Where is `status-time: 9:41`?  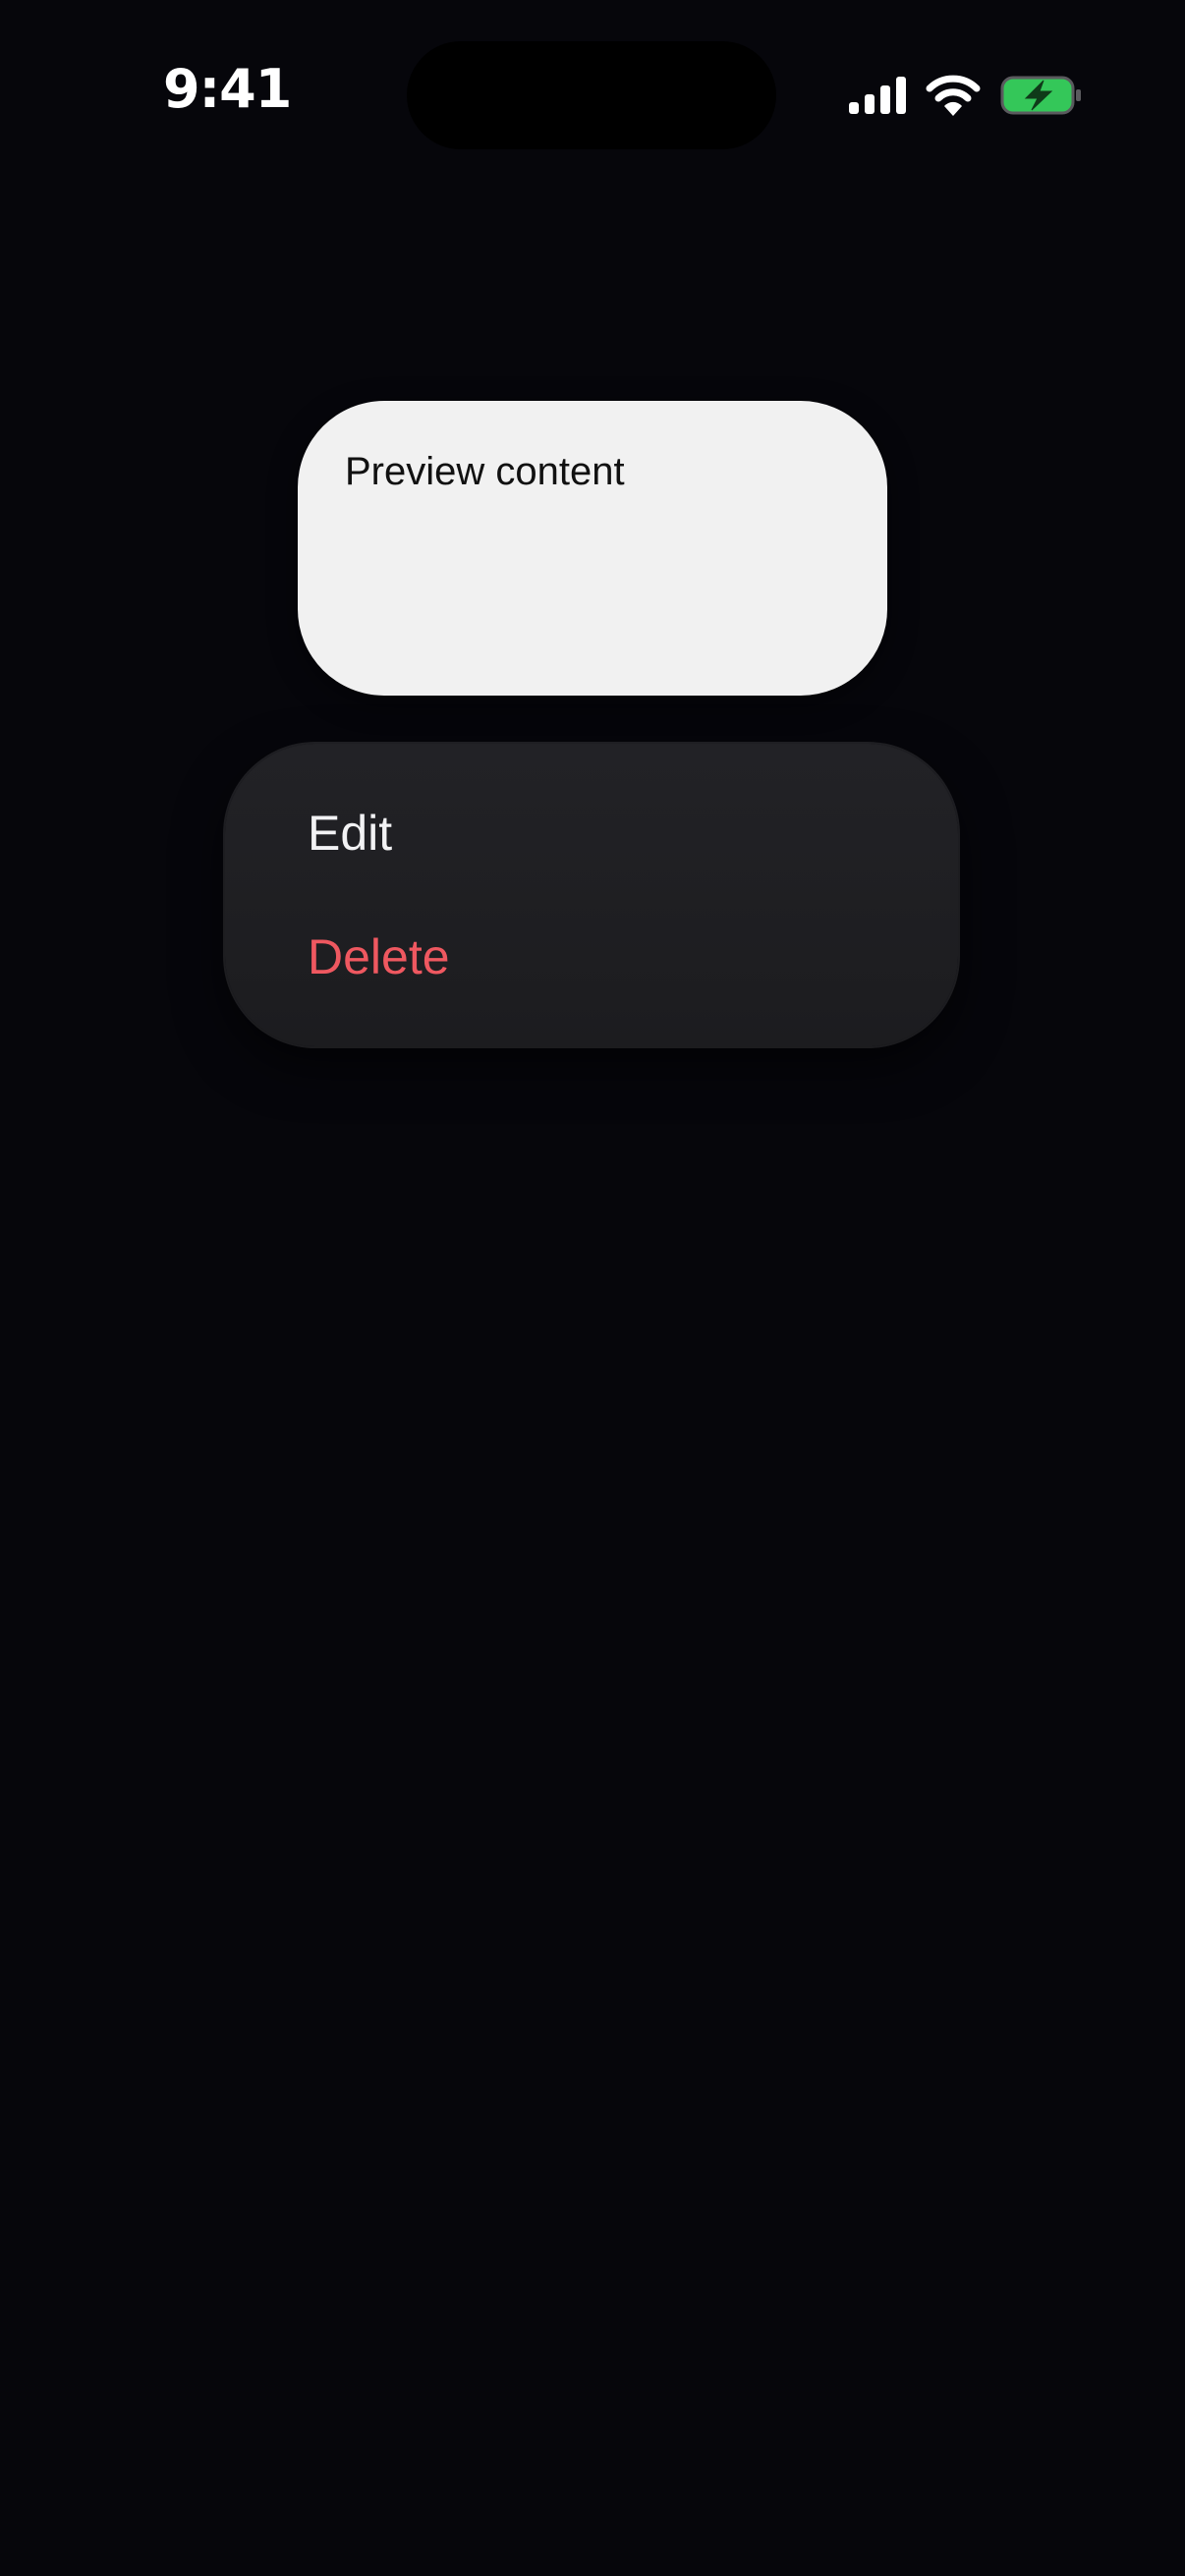 status-time: 9:41 is located at coordinates (228, 89).